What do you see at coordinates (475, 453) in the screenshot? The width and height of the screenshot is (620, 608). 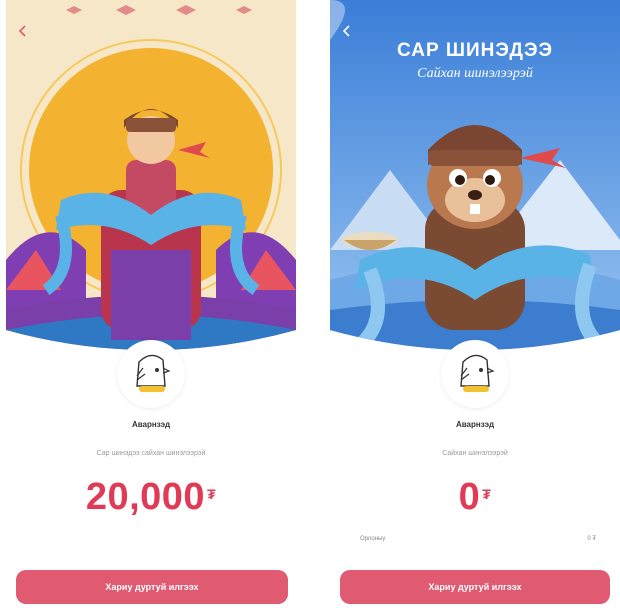 I see `greeting-text: Сайхан шинэлээрэй` at bounding box center [475, 453].